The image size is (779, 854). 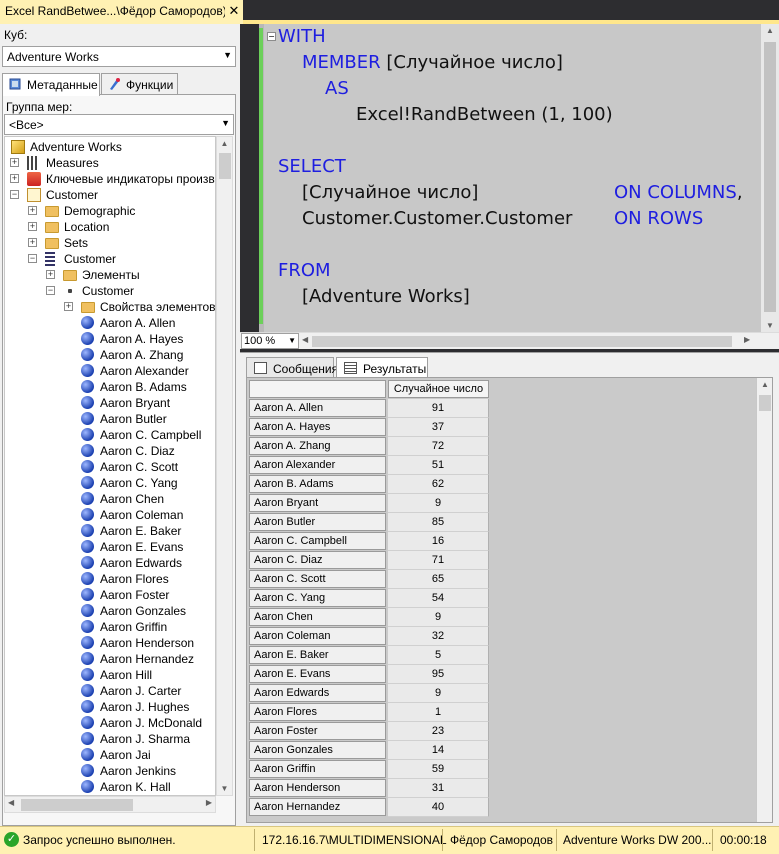 What do you see at coordinates (110, 387) in the screenshot?
I see `tree-node: Aaron B. Adams` at bounding box center [110, 387].